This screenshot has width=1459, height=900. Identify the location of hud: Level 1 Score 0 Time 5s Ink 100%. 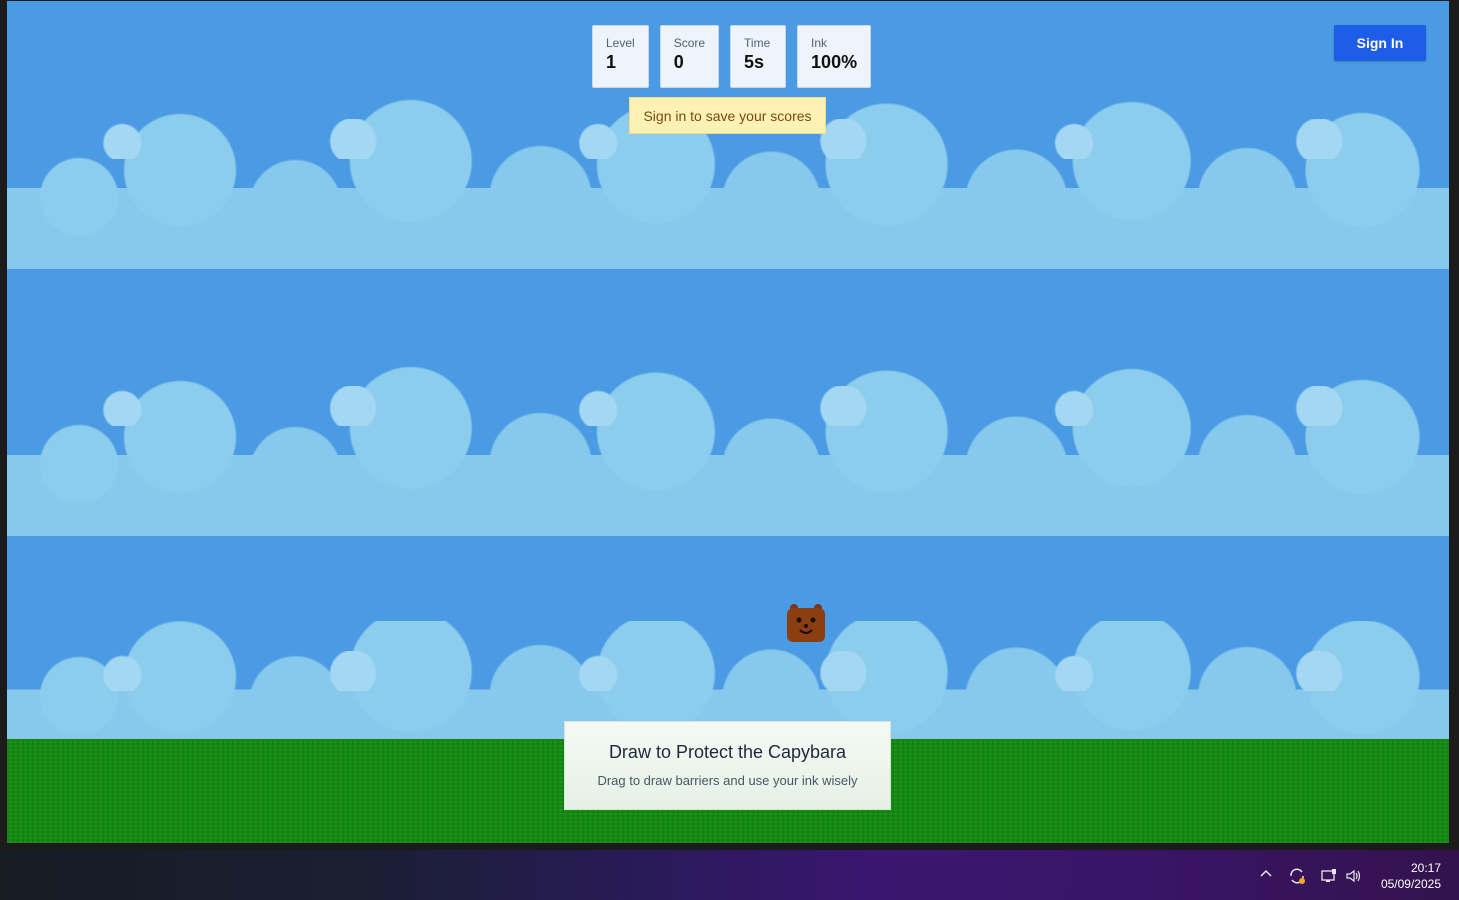
(732, 56).